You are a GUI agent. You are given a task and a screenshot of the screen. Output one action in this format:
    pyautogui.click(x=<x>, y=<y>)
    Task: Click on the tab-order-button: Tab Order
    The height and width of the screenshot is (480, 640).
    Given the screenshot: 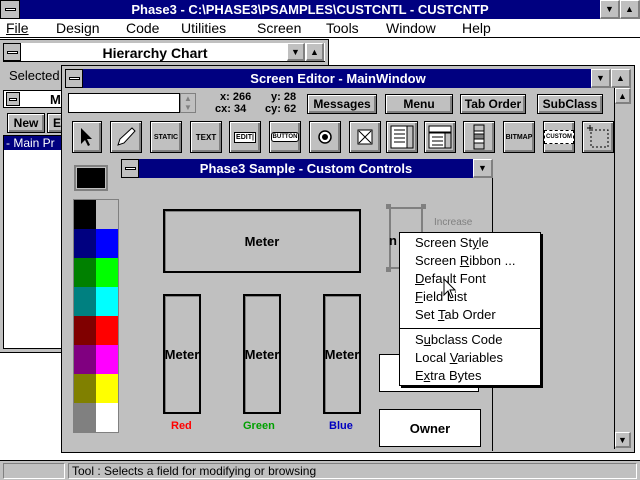 What is the action you would take?
    pyautogui.click(x=493, y=104)
    